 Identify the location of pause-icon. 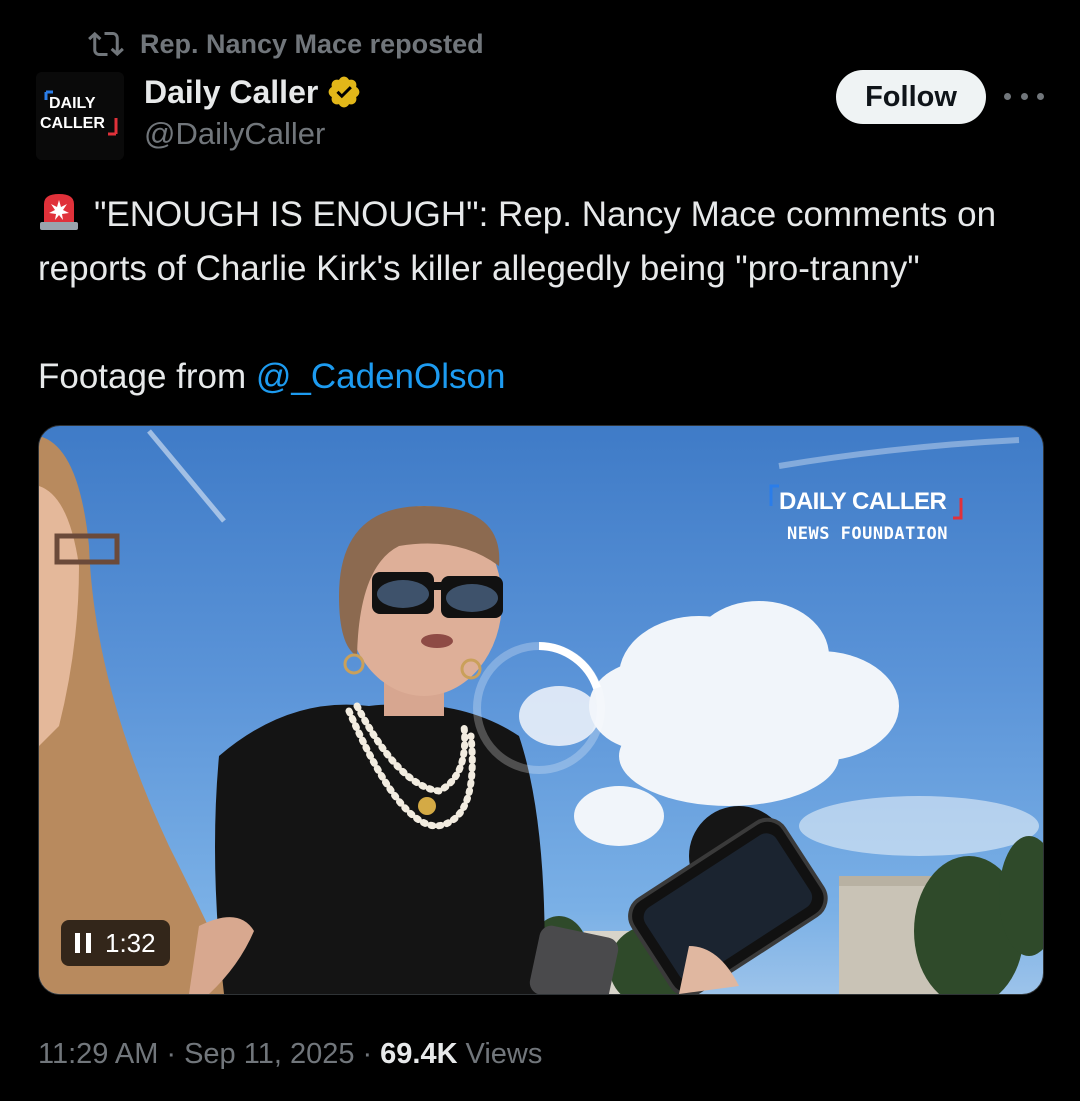
(83, 943).